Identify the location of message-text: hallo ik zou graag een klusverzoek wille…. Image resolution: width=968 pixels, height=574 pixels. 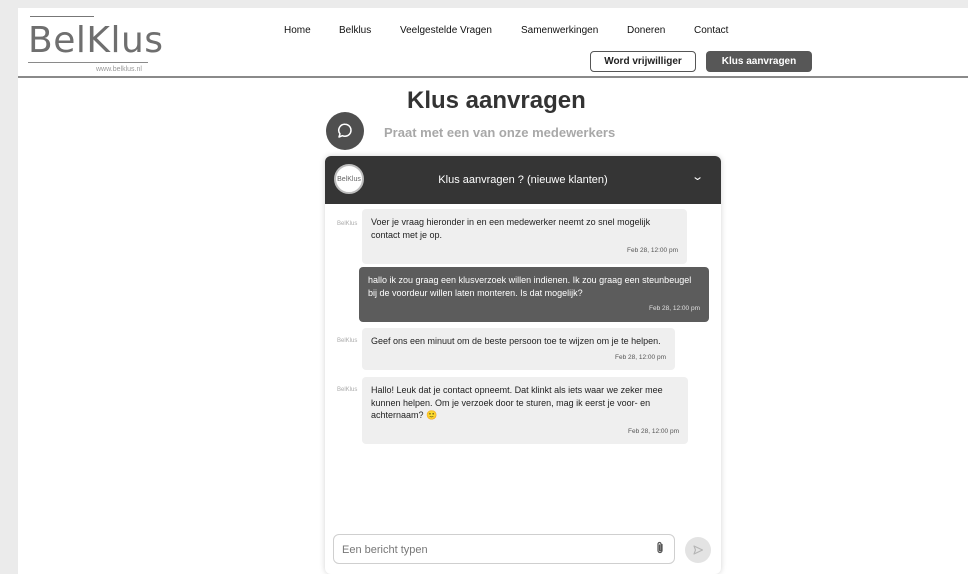
(530, 286).